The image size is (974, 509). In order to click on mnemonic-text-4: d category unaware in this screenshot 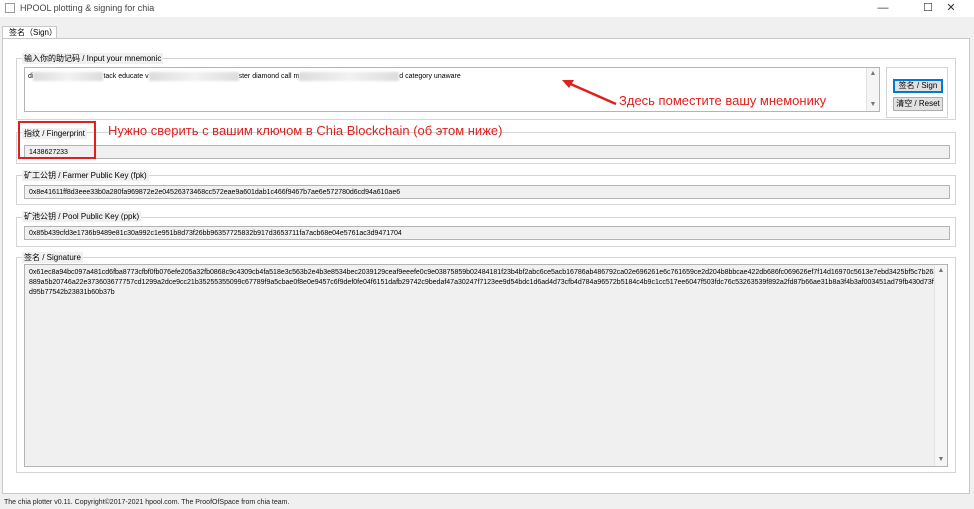, I will do `click(430, 76)`.